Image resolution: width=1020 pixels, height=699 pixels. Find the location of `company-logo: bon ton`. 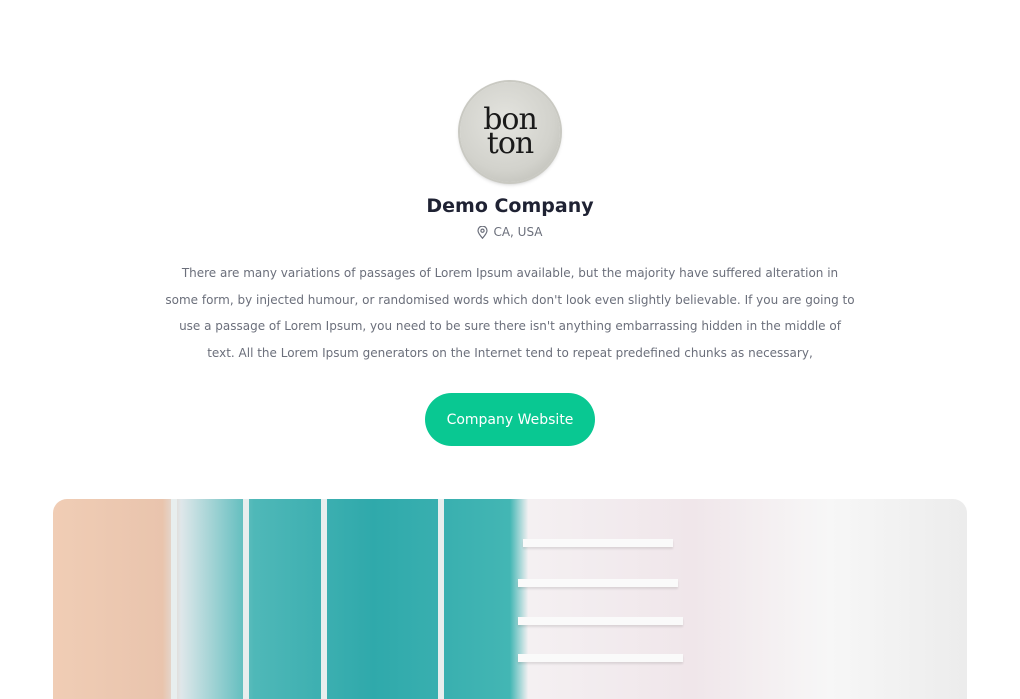

company-logo: bon ton is located at coordinates (510, 132).